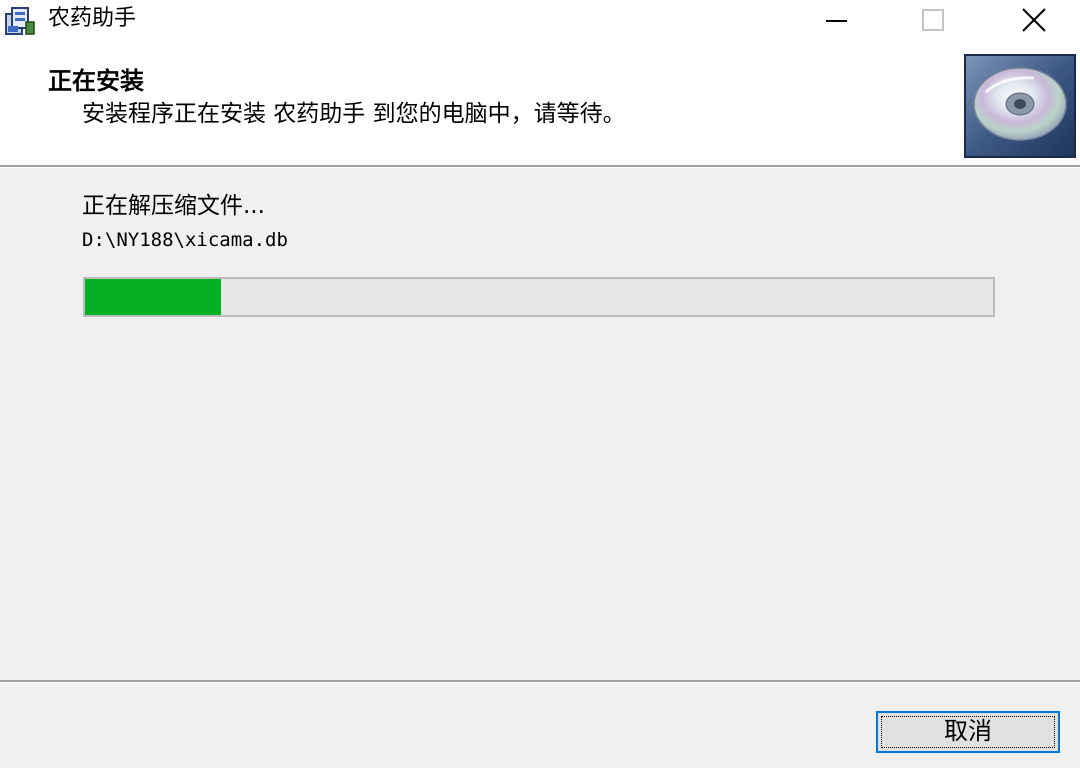 Image resolution: width=1080 pixels, height=768 pixels. Describe the element at coordinates (20, 21) in the screenshot. I see `installer-app-icon` at that location.